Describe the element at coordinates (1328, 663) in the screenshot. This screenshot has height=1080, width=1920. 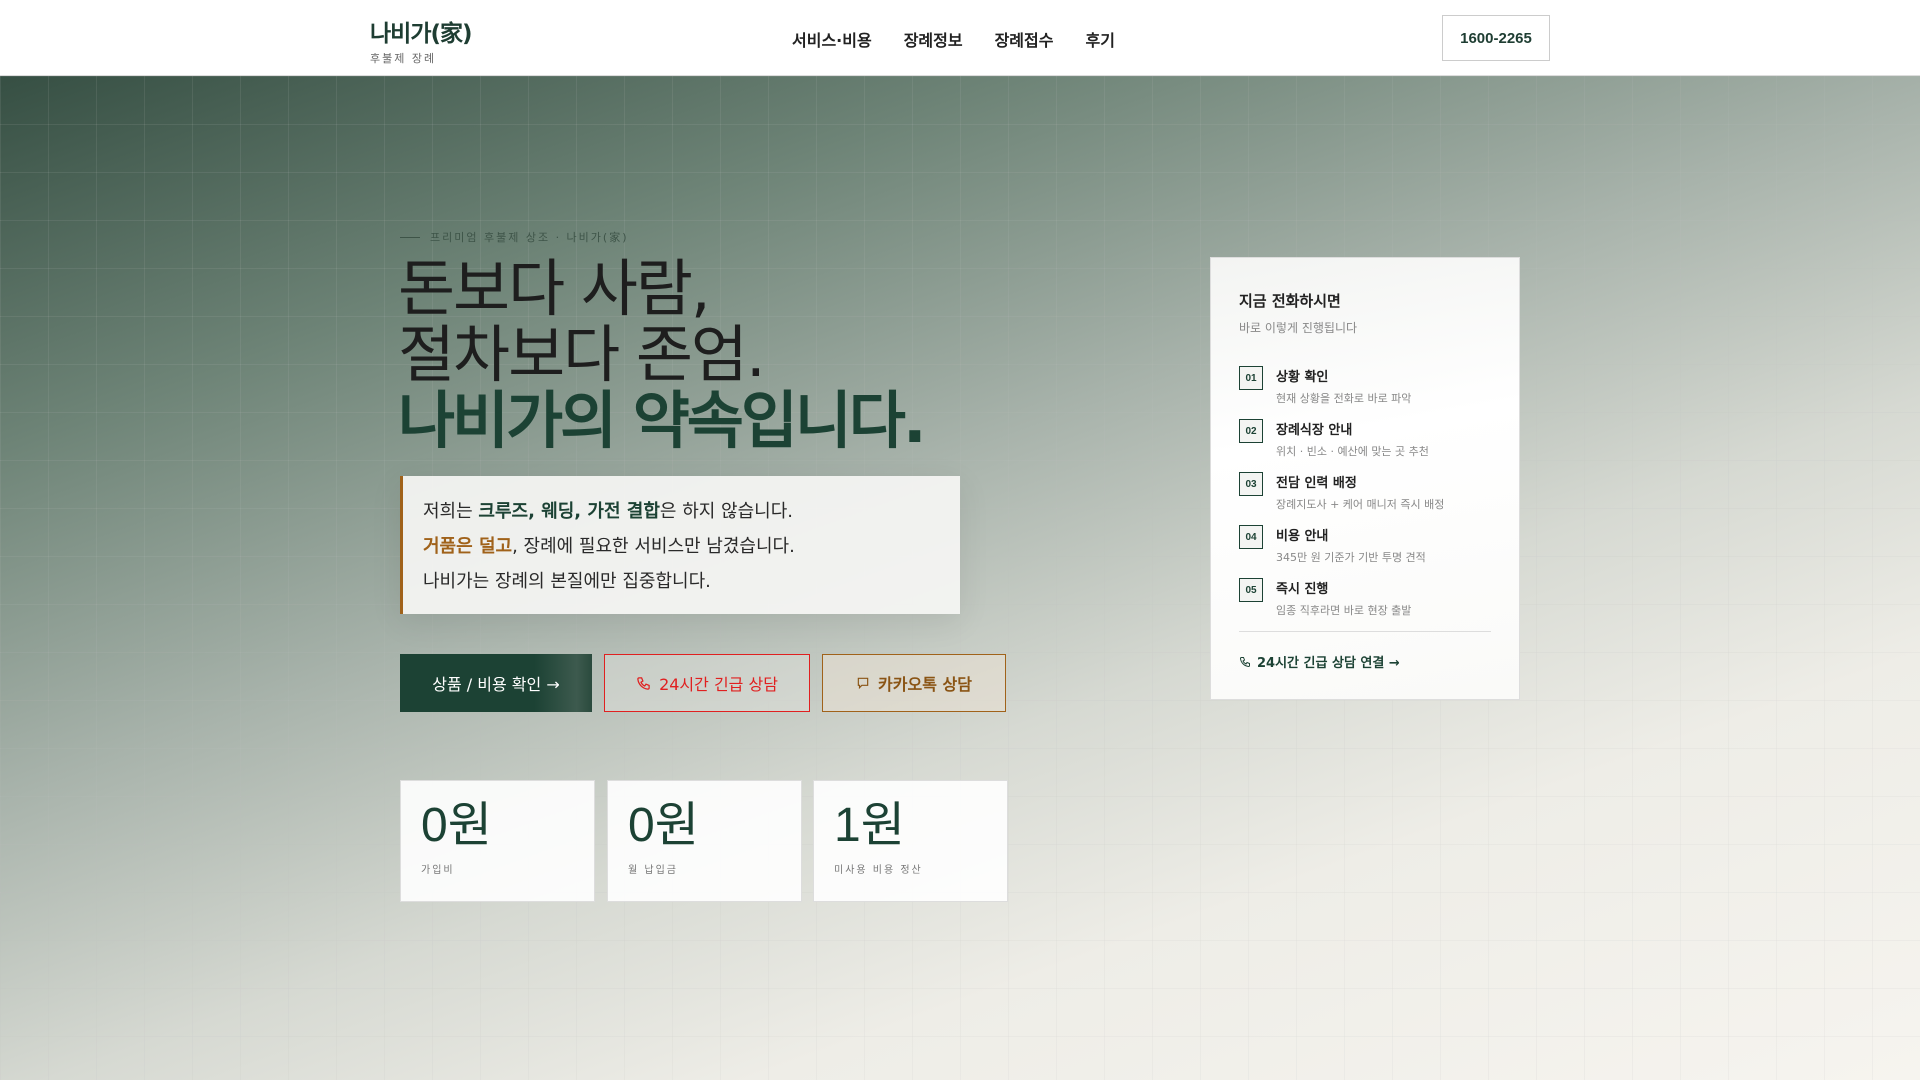
I see `call-label: 24시간 긴급 상담 연결 →` at that location.